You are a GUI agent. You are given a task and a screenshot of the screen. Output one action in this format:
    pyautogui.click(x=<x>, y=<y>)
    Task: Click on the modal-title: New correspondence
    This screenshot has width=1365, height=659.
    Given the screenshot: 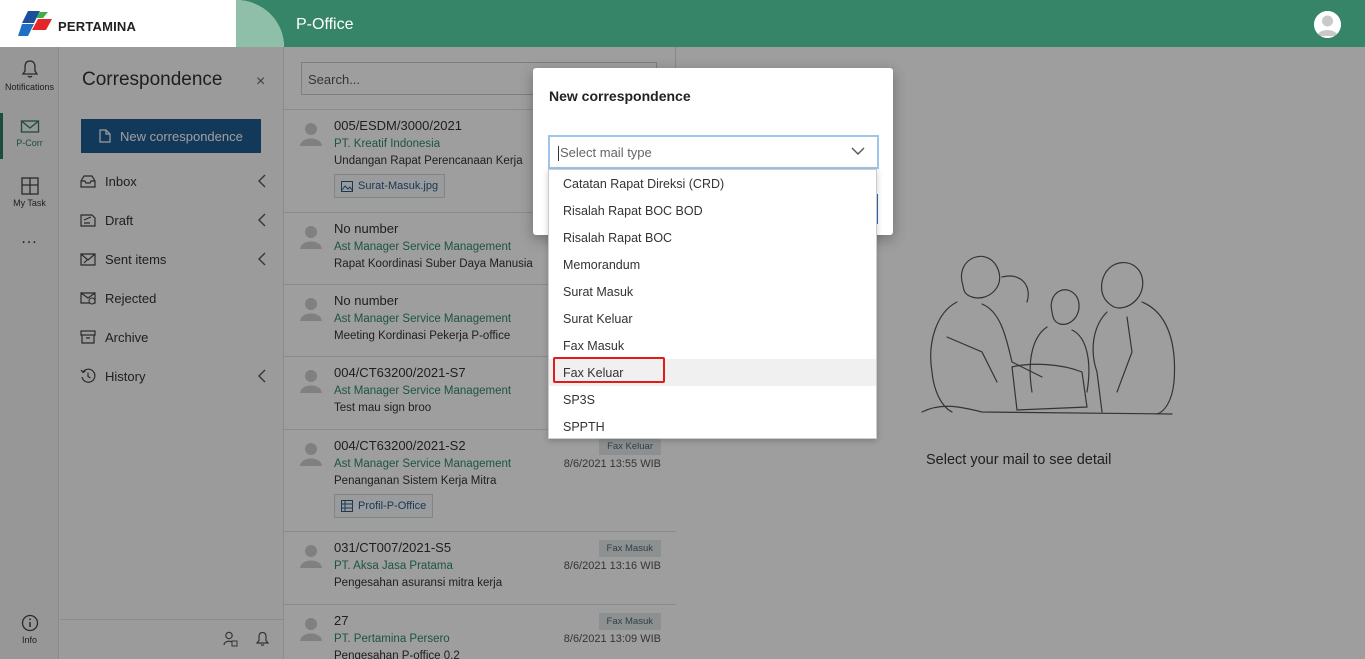 What is the action you would take?
    pyautogui.click(x=620, y=96)
    